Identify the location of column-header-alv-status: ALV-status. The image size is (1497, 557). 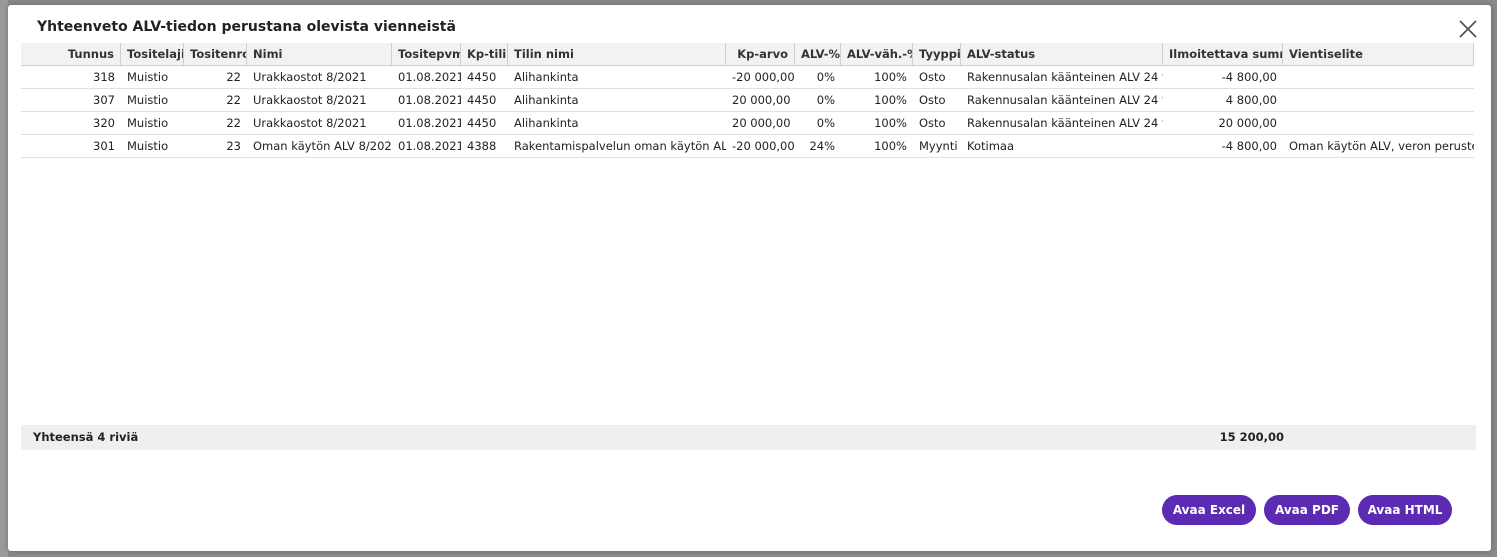
(1062, 54).